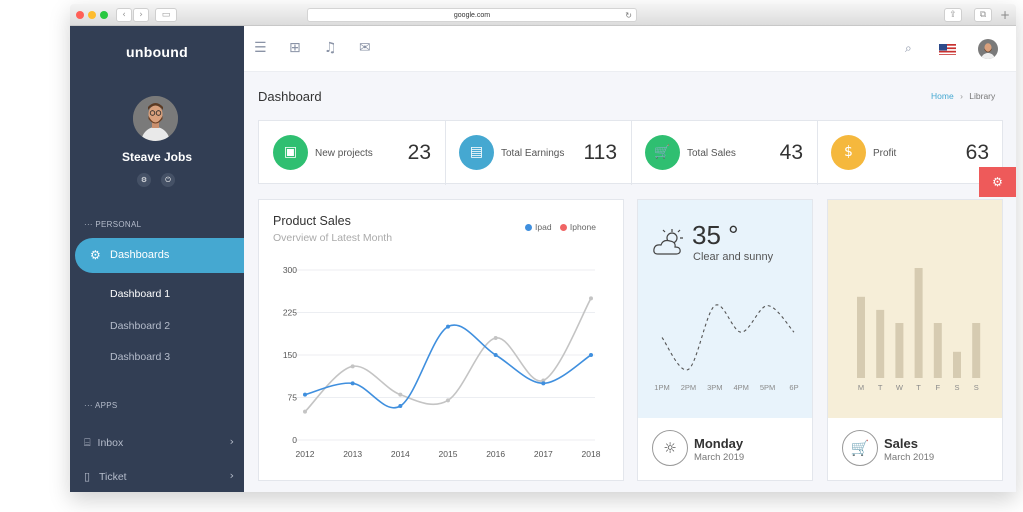 The width and height of the screenshot is (1023, 512). What do you see at coordinates (982, 96) in the screenshot?
I see `breadcrumb-current: Library` at bounding box center [982, 96].